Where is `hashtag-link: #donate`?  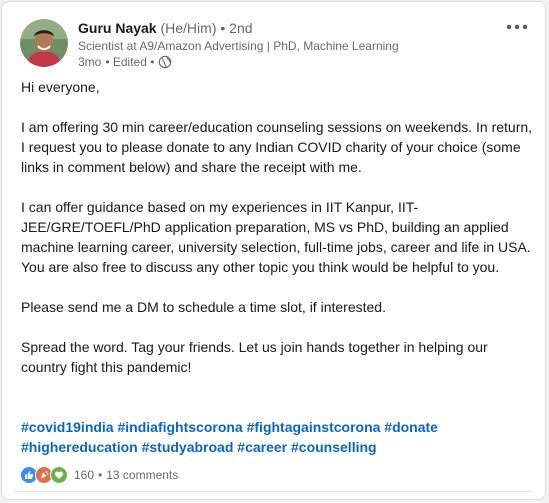 hashtag-link: #donate is located at coordinates (411, 427).